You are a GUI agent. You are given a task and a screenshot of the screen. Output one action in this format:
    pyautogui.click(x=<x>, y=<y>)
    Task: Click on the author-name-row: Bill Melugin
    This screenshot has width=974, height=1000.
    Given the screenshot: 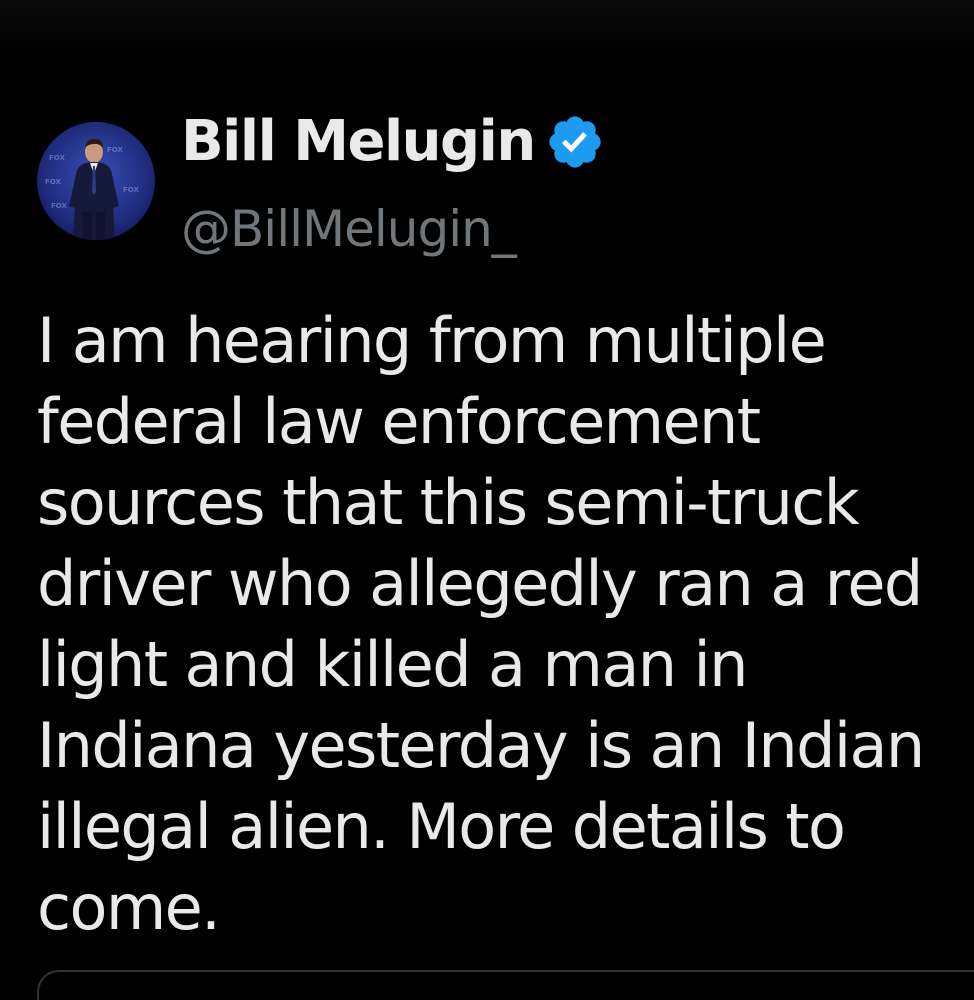 What is the action you would take?
    pyautogui.click(x=393, y=142)
    